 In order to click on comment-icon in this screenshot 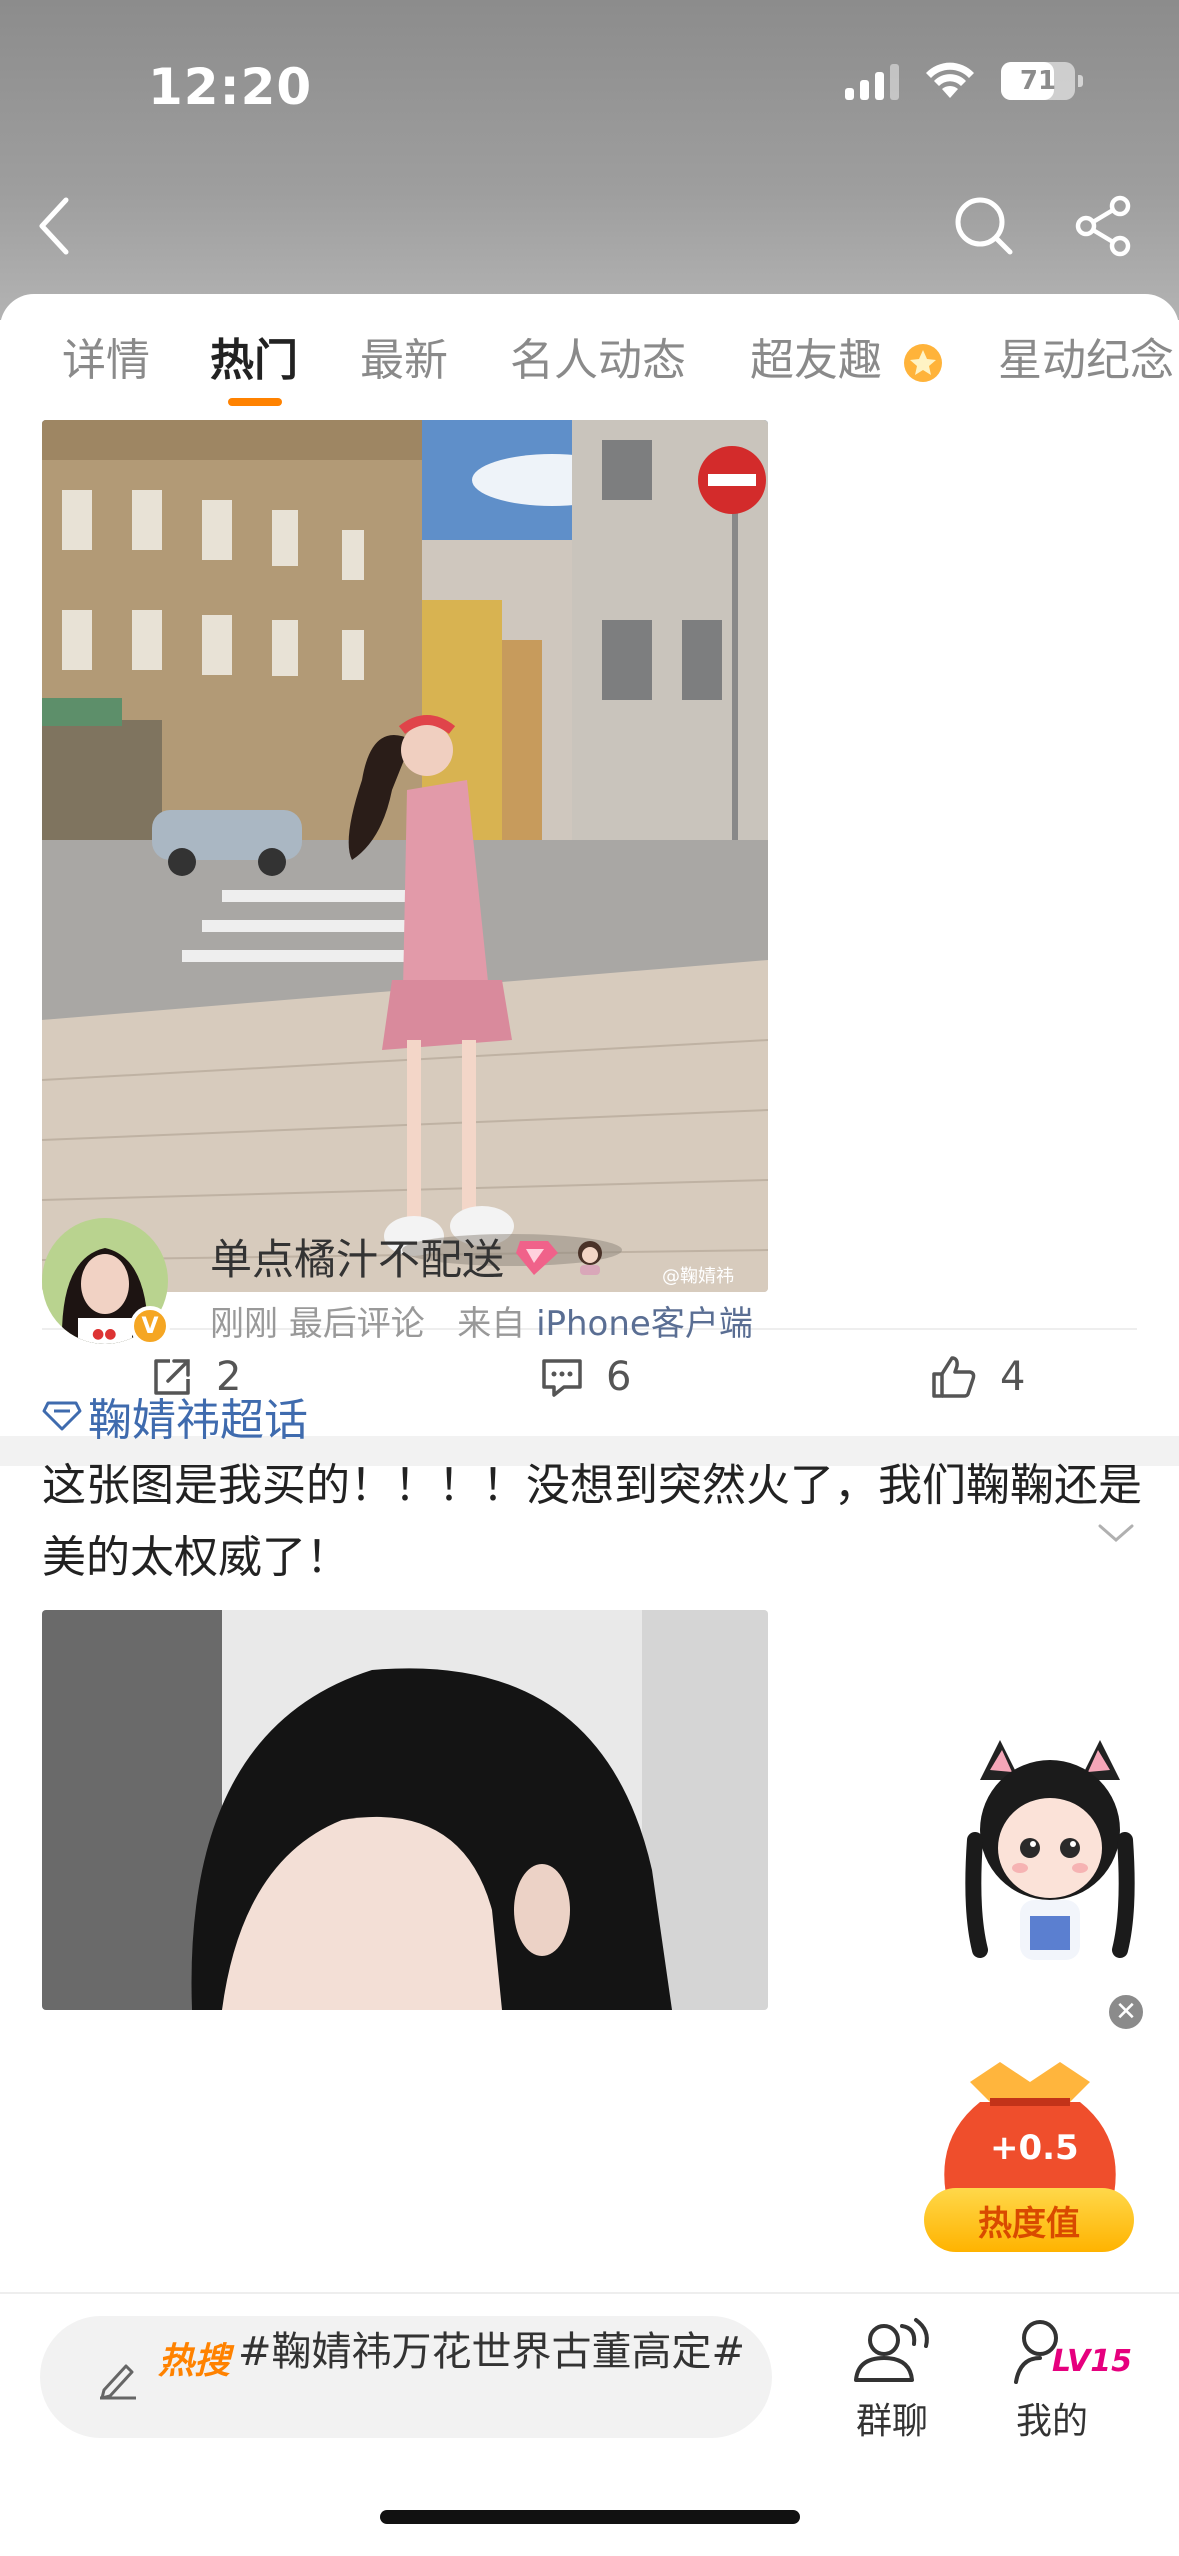, I will do `click(562, 1378)`.